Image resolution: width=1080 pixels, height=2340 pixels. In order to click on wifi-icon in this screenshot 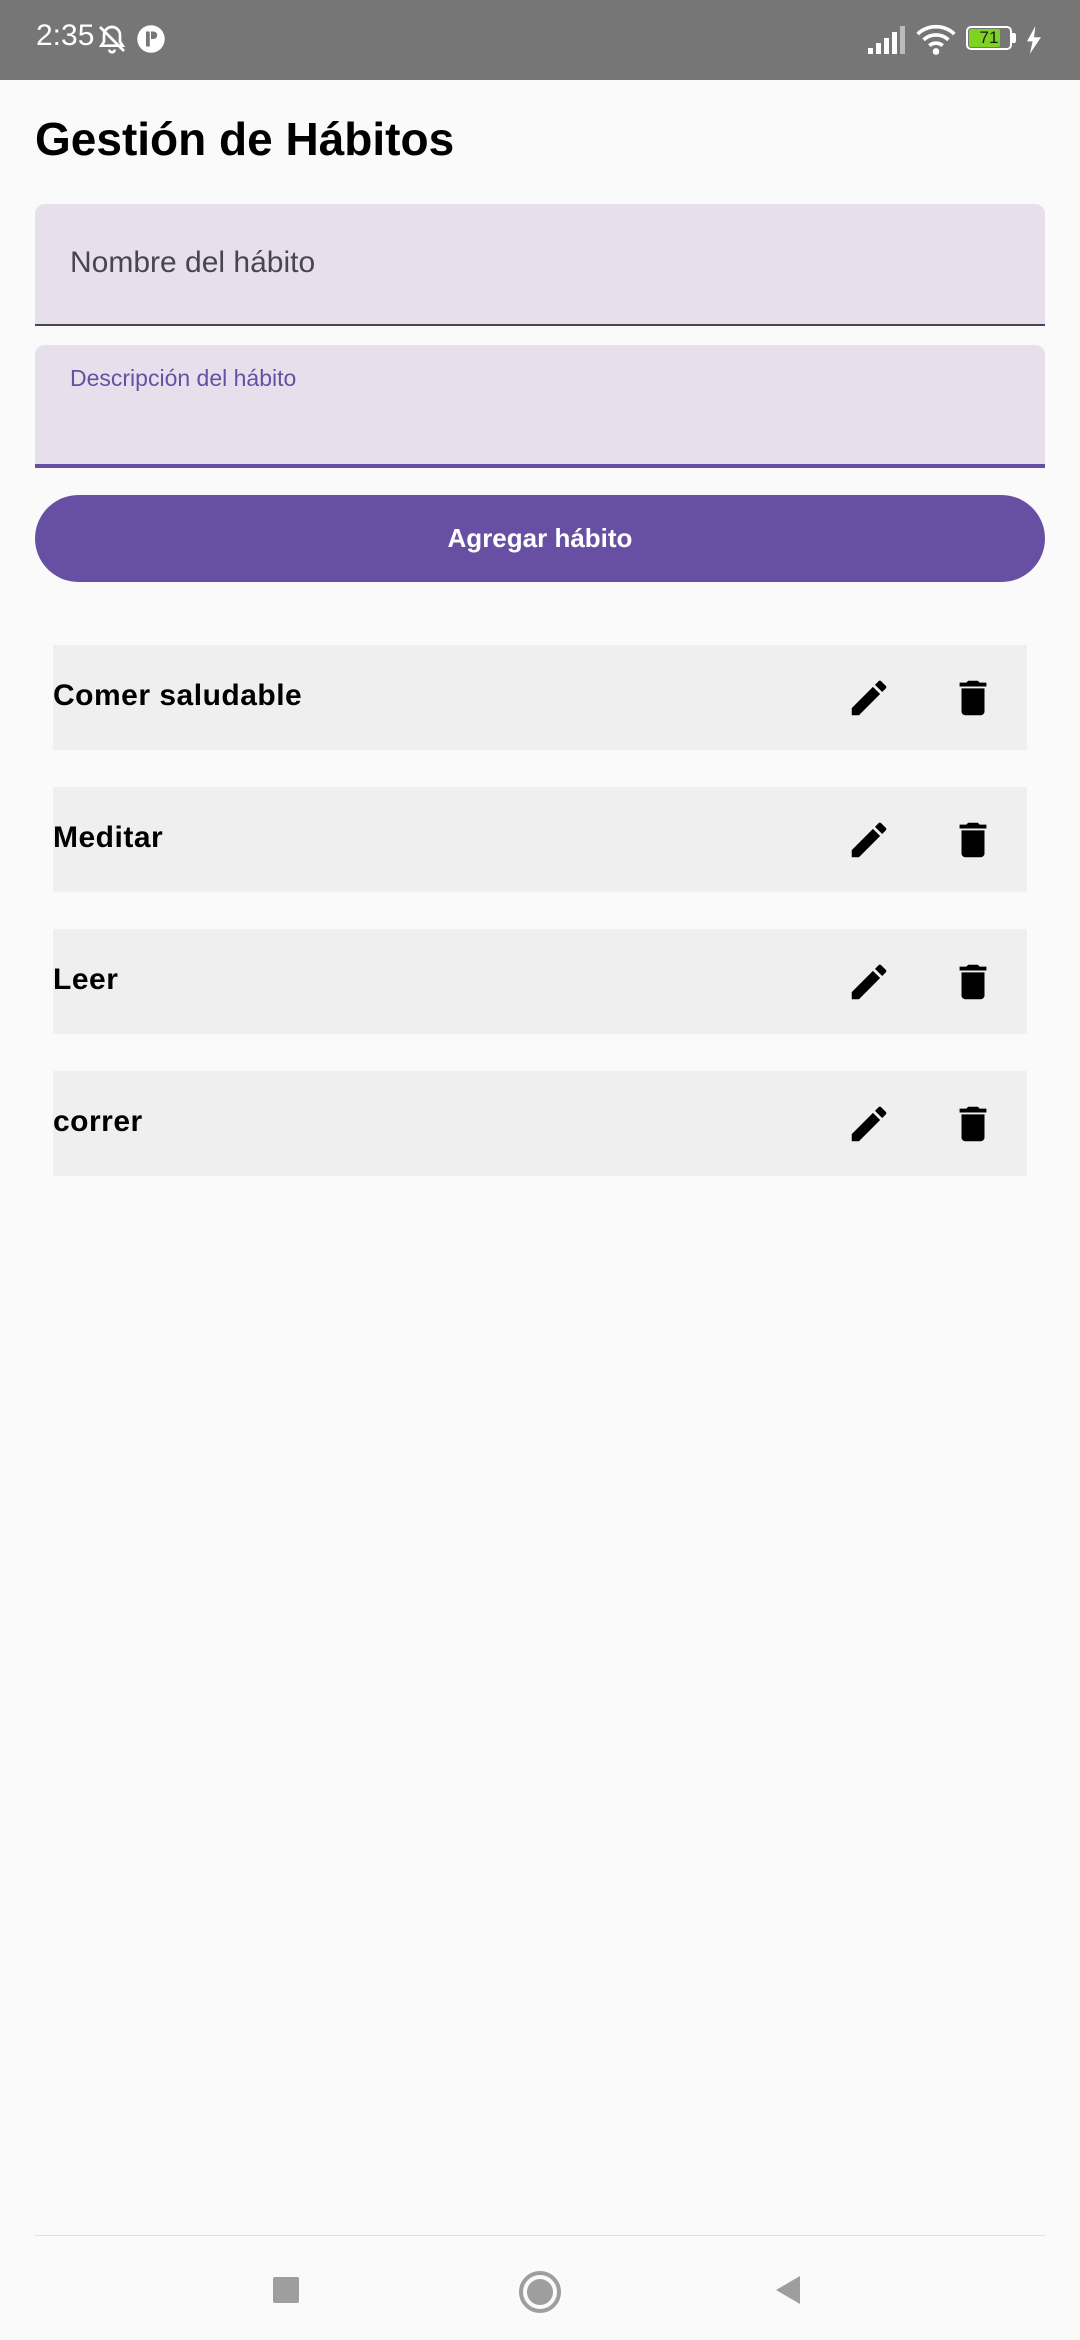, I will do `click(936, 39)`.